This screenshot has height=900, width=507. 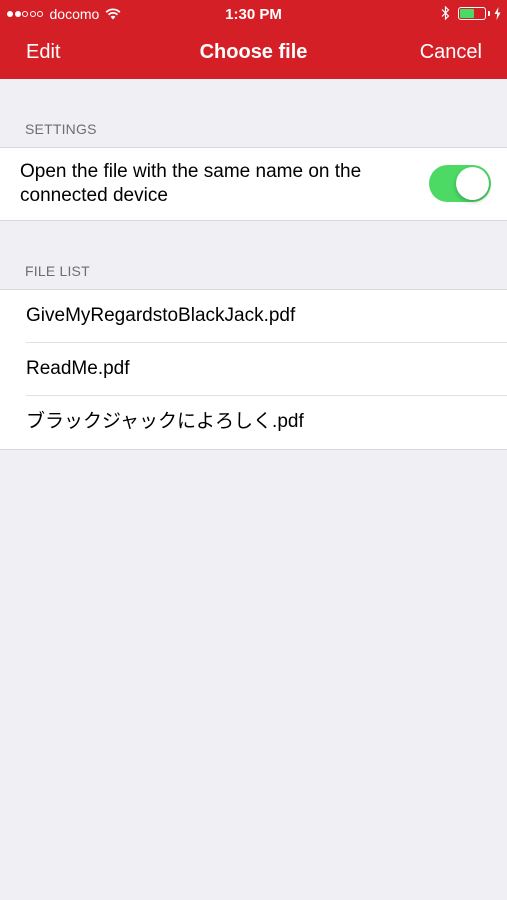 What do you see at coordinates (489, 13) in the screenshot?
I see `battery-nub` at bounding box center [489, 13].